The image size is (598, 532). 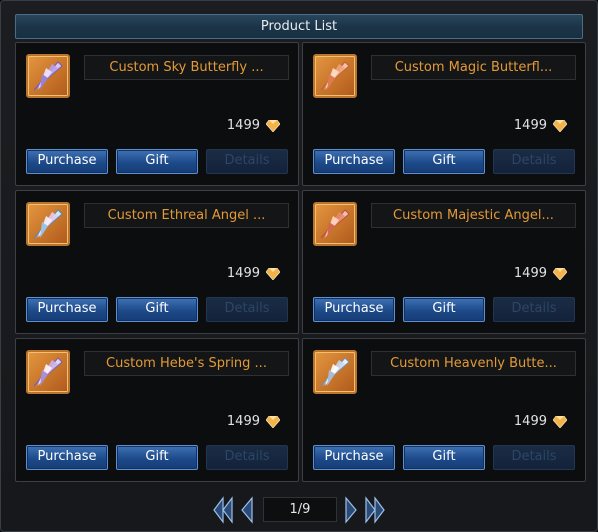 What do you see at coordinates (223, 510) in the screenshot?
I see `first-page-icon` at bounding box center [223, 510].